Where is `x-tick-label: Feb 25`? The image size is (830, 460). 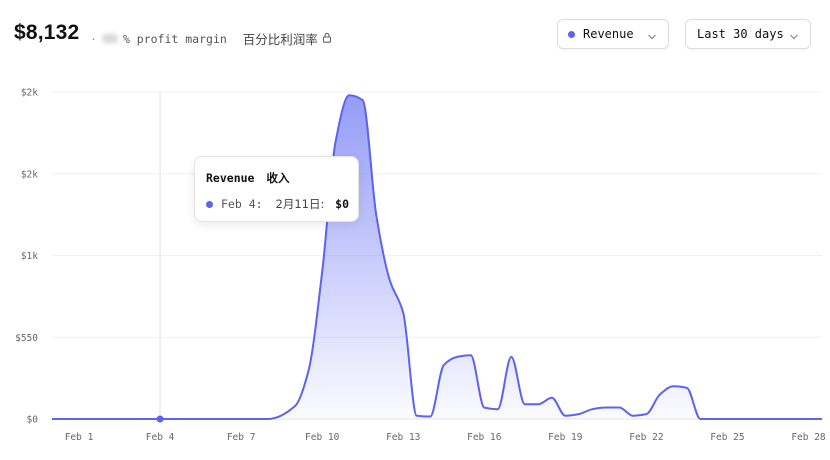
x-tick-label: Feb 25 is located at coordinates (727, 437).